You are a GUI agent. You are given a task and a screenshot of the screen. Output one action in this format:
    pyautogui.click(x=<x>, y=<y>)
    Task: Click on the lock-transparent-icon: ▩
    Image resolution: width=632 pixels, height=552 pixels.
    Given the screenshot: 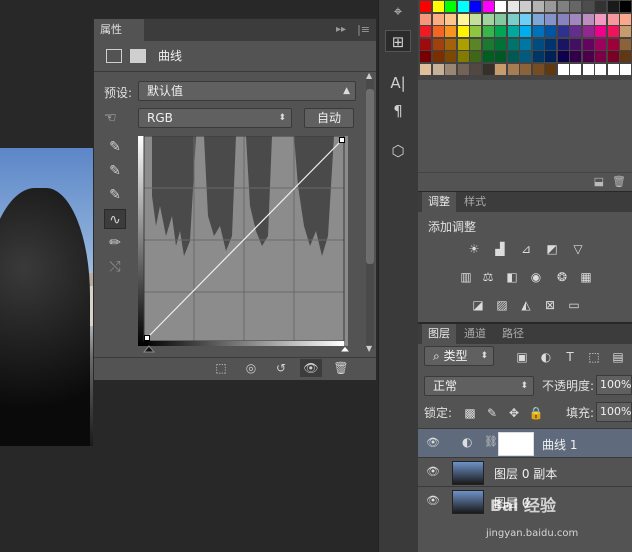 What is the action you would take?
    pyautogui.click(x=470, y=413)
    